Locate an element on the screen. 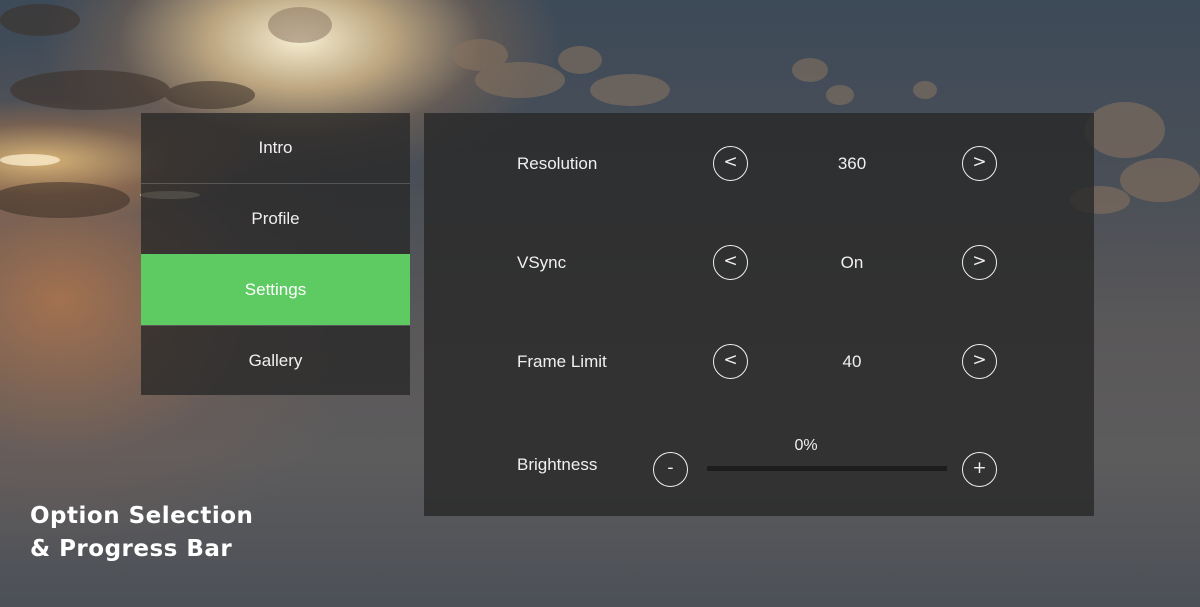 The height and width of the screenshot is (607, 1200). resolution-next-button: > is located at coordinates (979, 163).